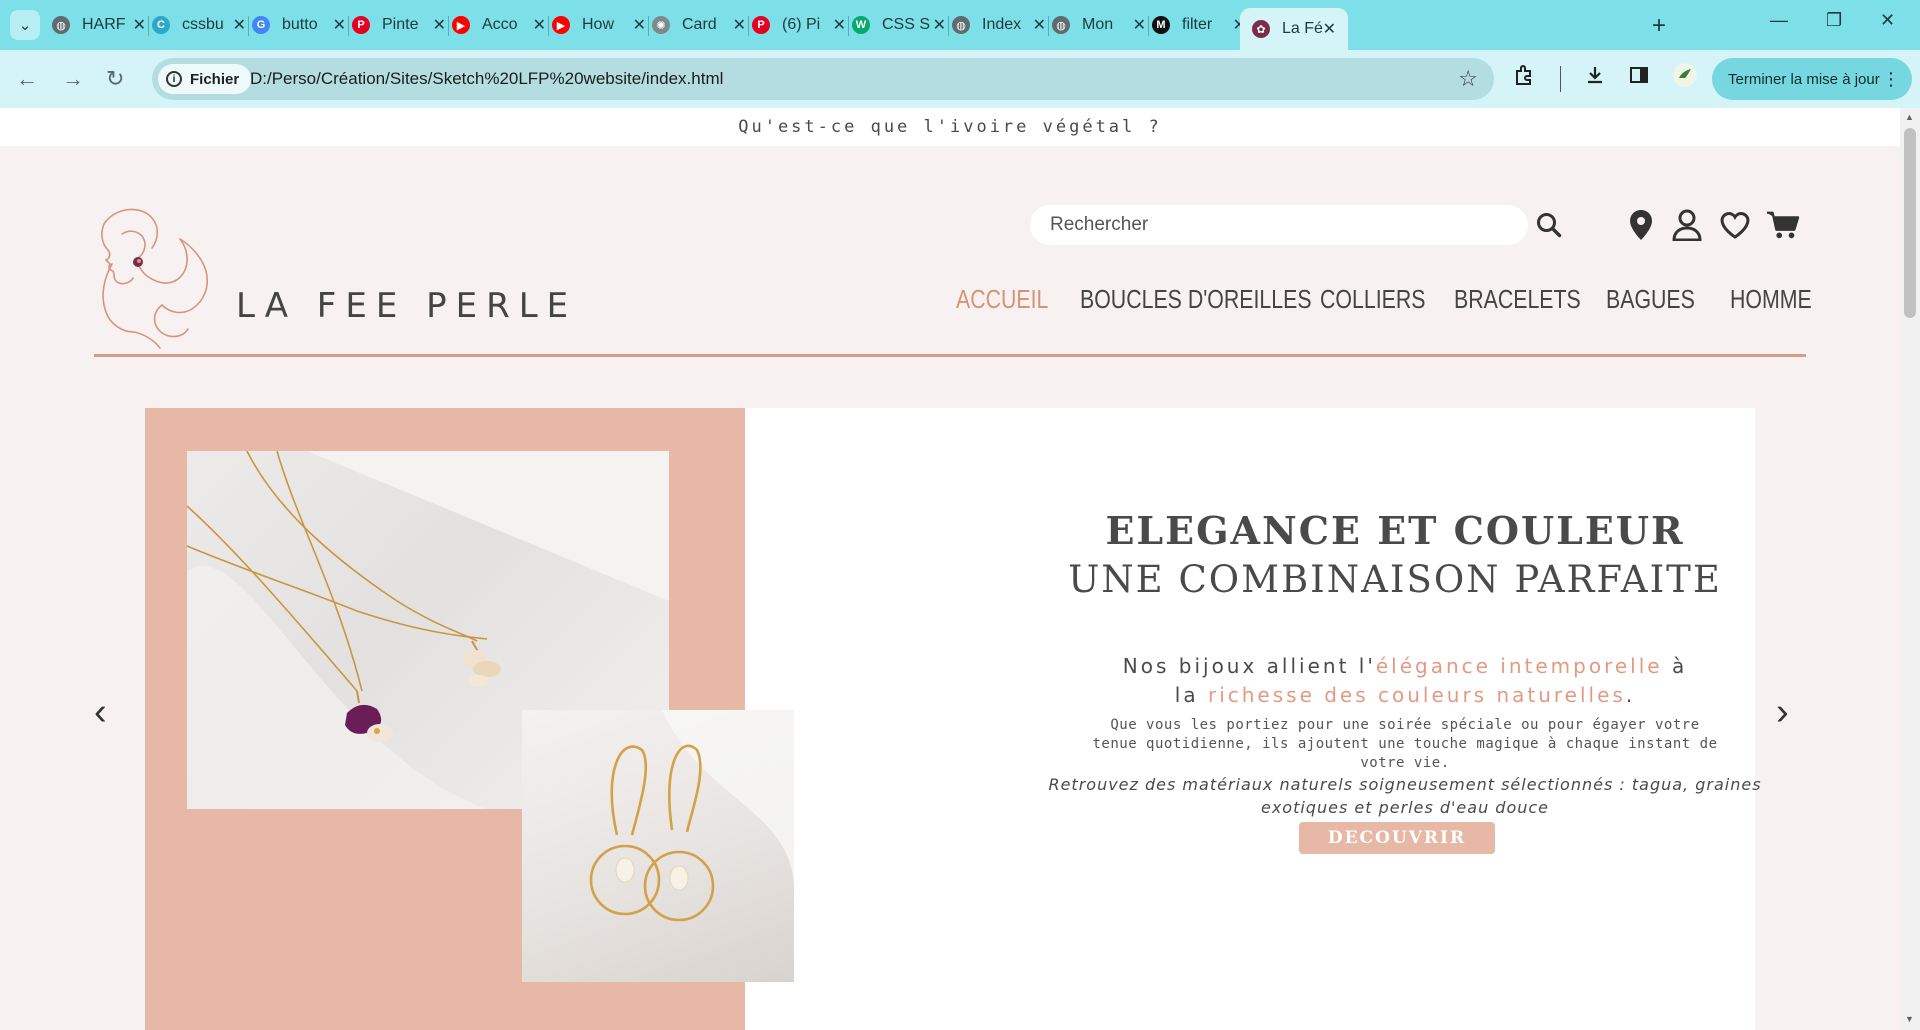 The image size is (1920, 1030). What do you see at coordinates (1191, 695) in the screenshot?
I see `intro-text-c: la` at bounding box center [1191, 695].